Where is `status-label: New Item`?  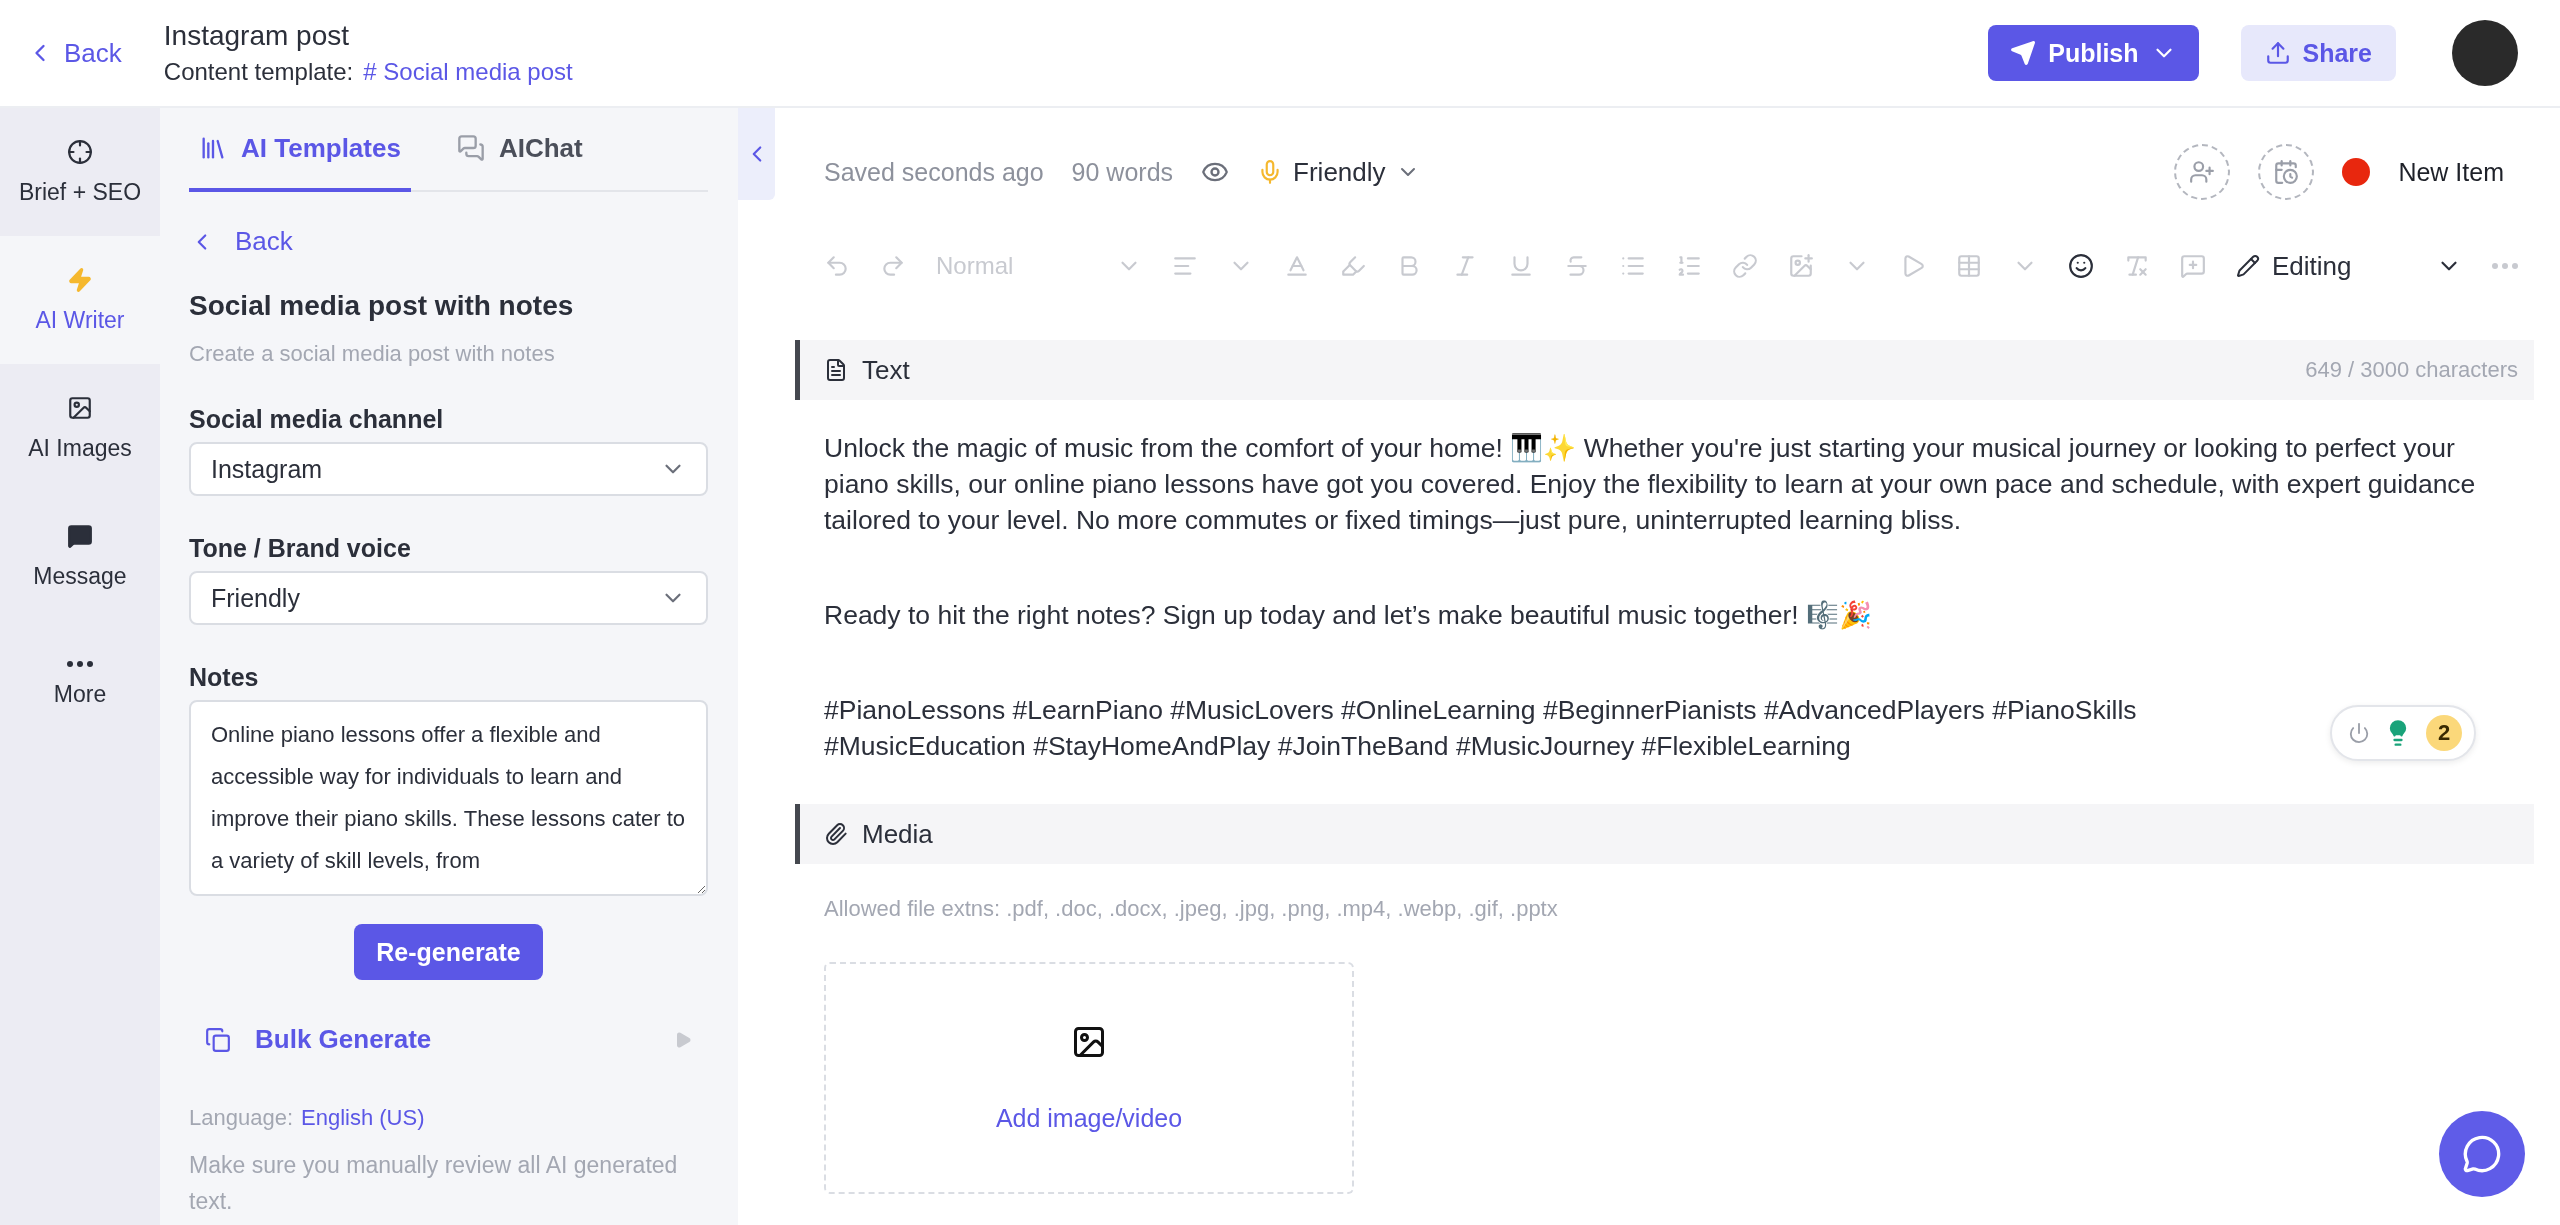 status-label: New Item is located at coordinates (2451, 172).